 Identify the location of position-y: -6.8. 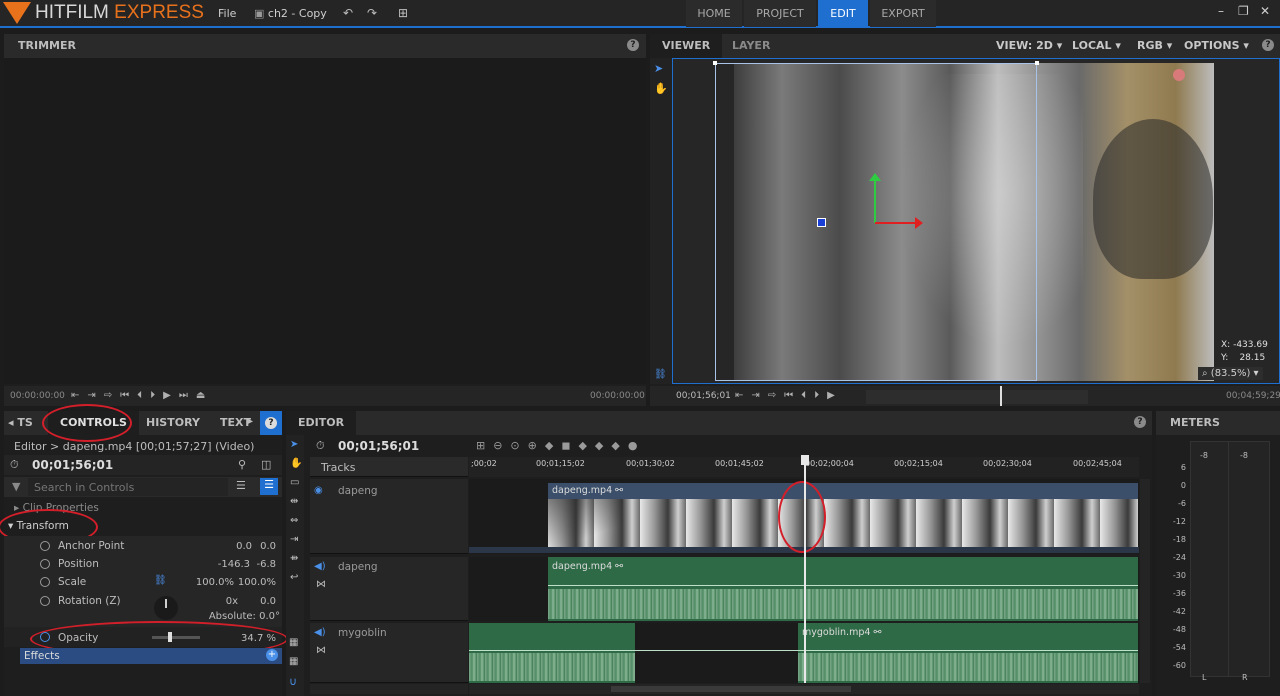
(264, 564).